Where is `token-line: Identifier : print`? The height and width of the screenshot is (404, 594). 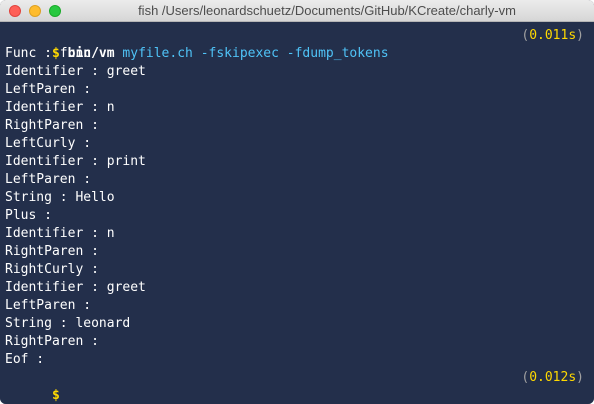
token-line: Identifier : print is located at coordinates (75, 161).